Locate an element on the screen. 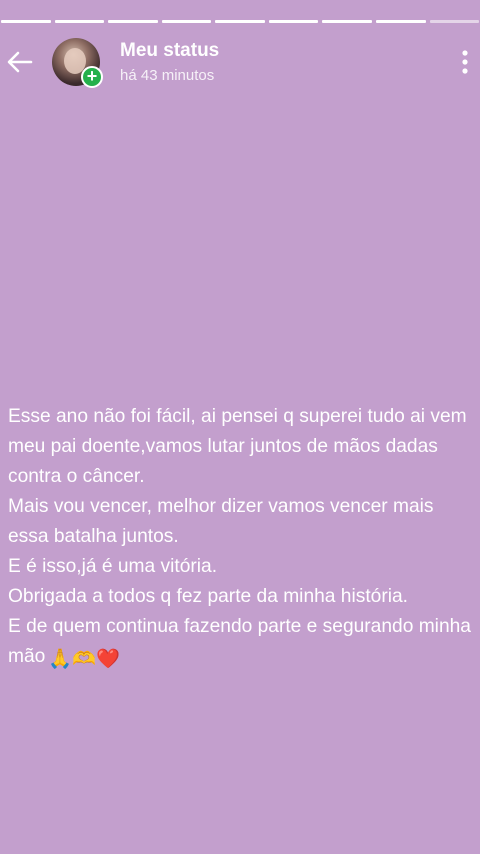 The width and height of the screenshot is (480, 854). status-header: + Meu status há 43 minutos is located at coordinates (240, 64).